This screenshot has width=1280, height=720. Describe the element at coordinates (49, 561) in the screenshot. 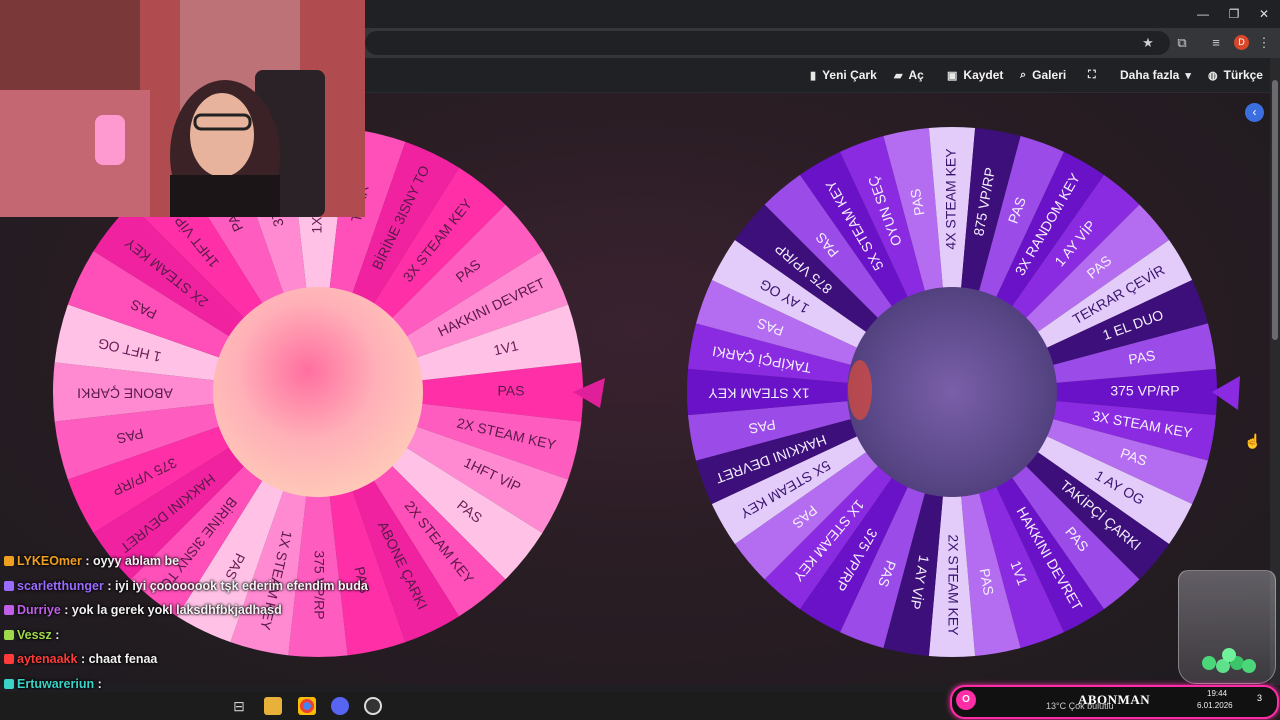

I see `chat-username: LYKEOmer` at that location.